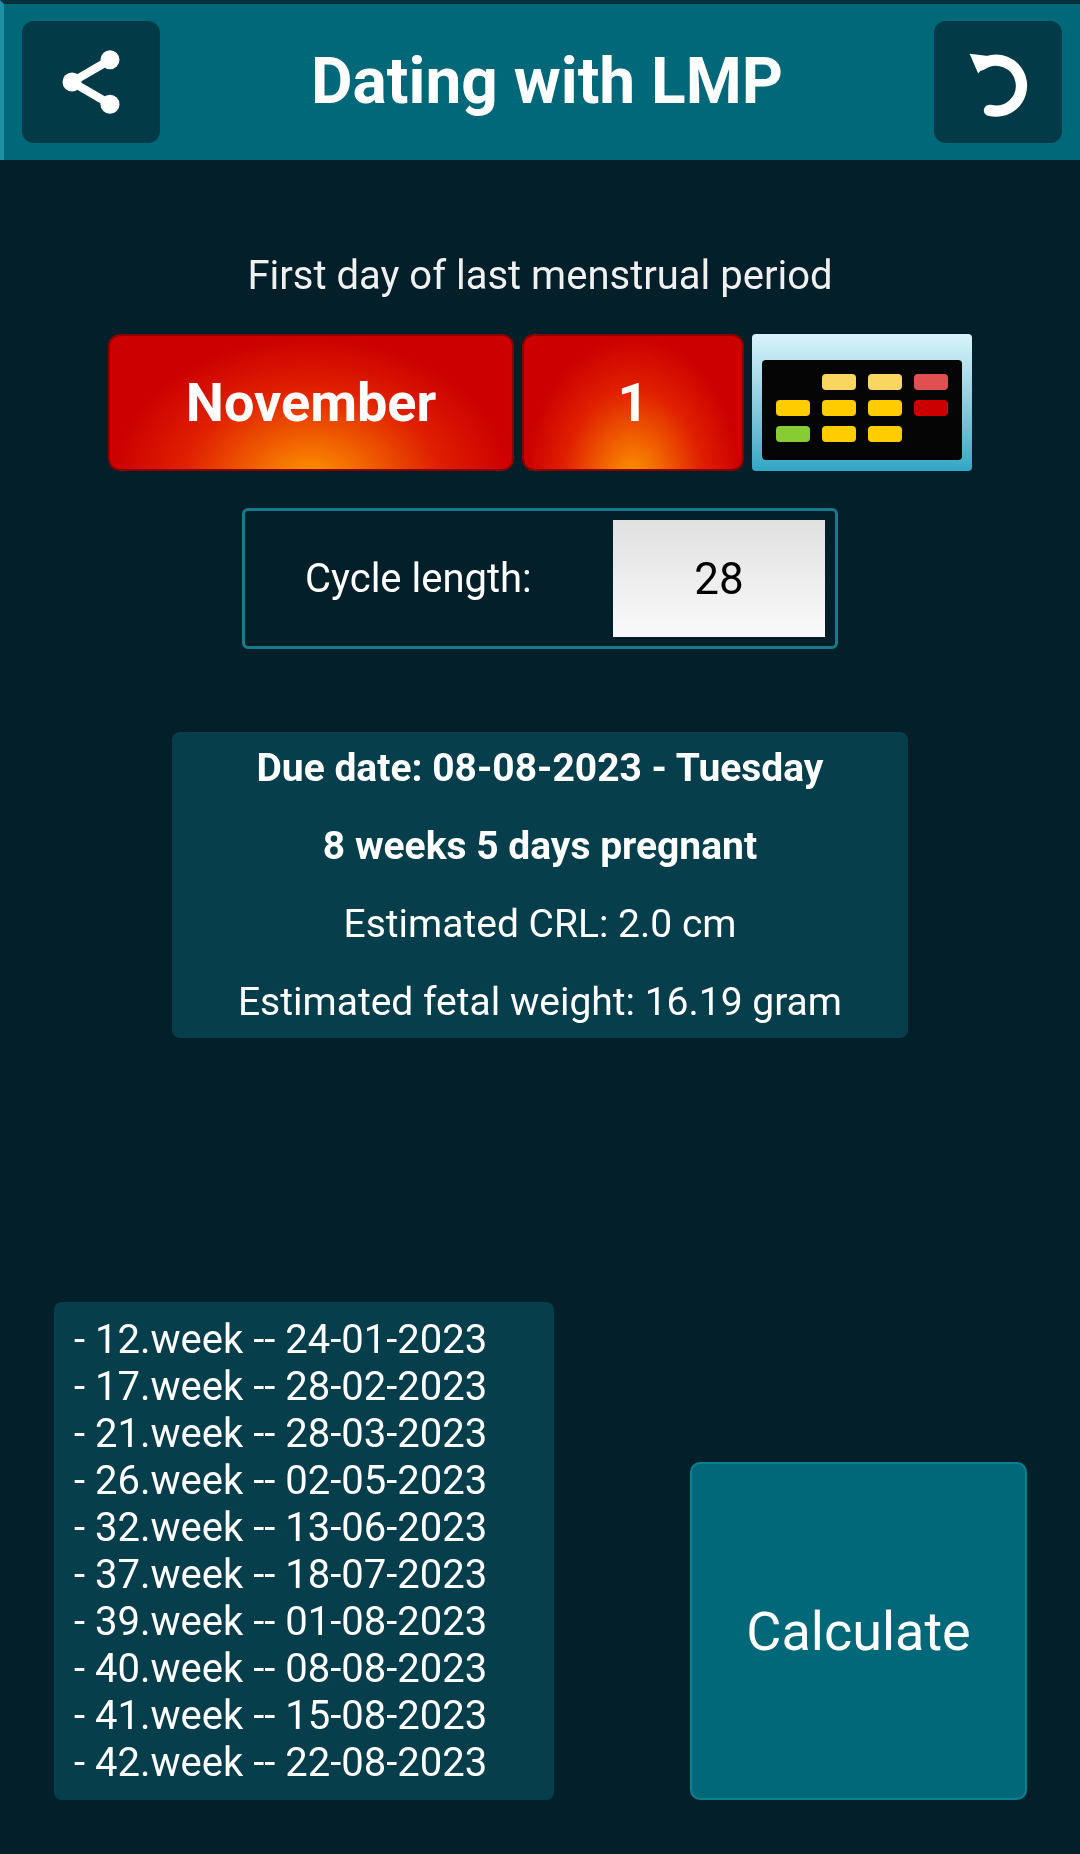 This screenshot has height=1854, width=1080. I want to click on day-button: 1, so click(633, 402).